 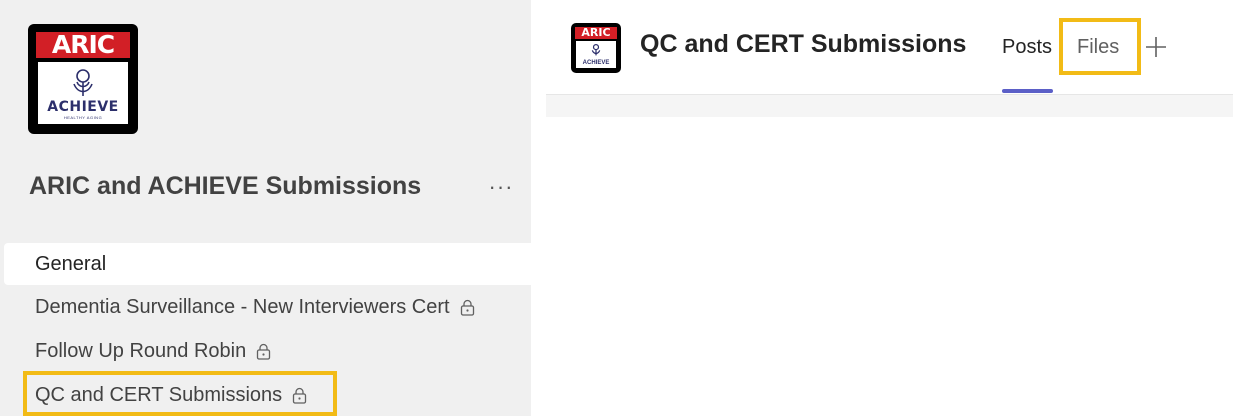 What do you see at coordinates (596, 63) in the screenshot?
I see `avatar-achieve-text: ACHIEVE` at bounding box center [596, 63].